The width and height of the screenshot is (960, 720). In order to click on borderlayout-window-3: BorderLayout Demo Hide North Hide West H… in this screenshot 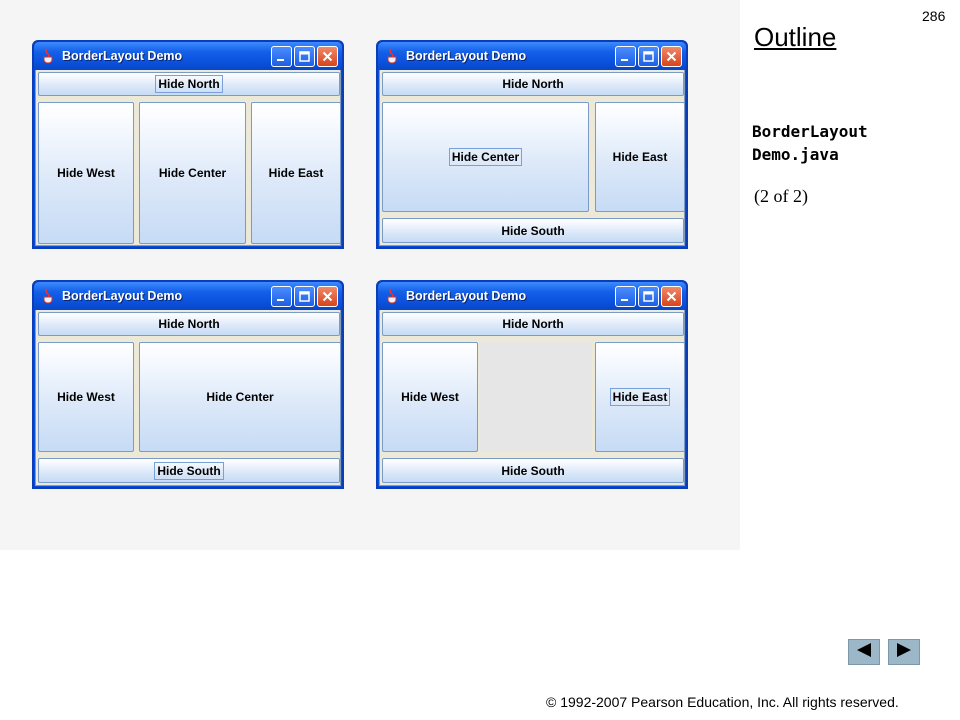, I will do `click(188, 384)`.